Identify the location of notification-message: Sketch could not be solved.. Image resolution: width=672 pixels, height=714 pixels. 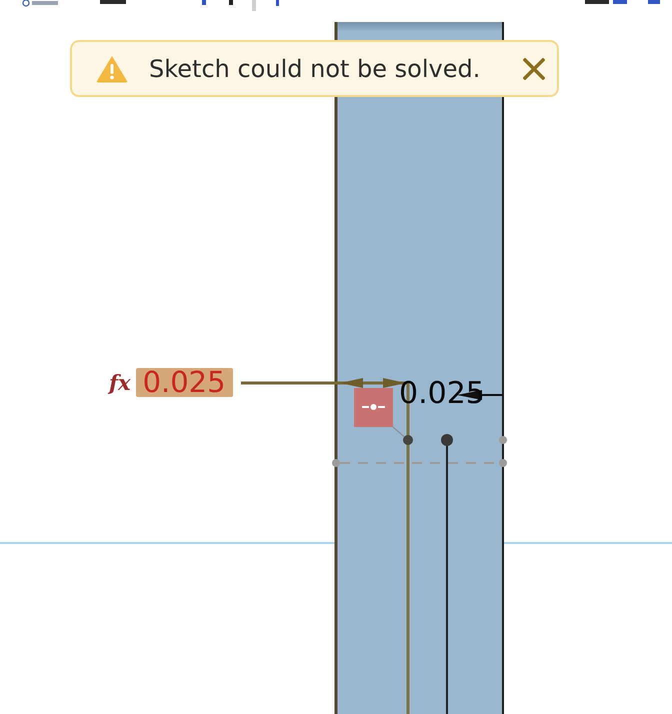
(314, 68).